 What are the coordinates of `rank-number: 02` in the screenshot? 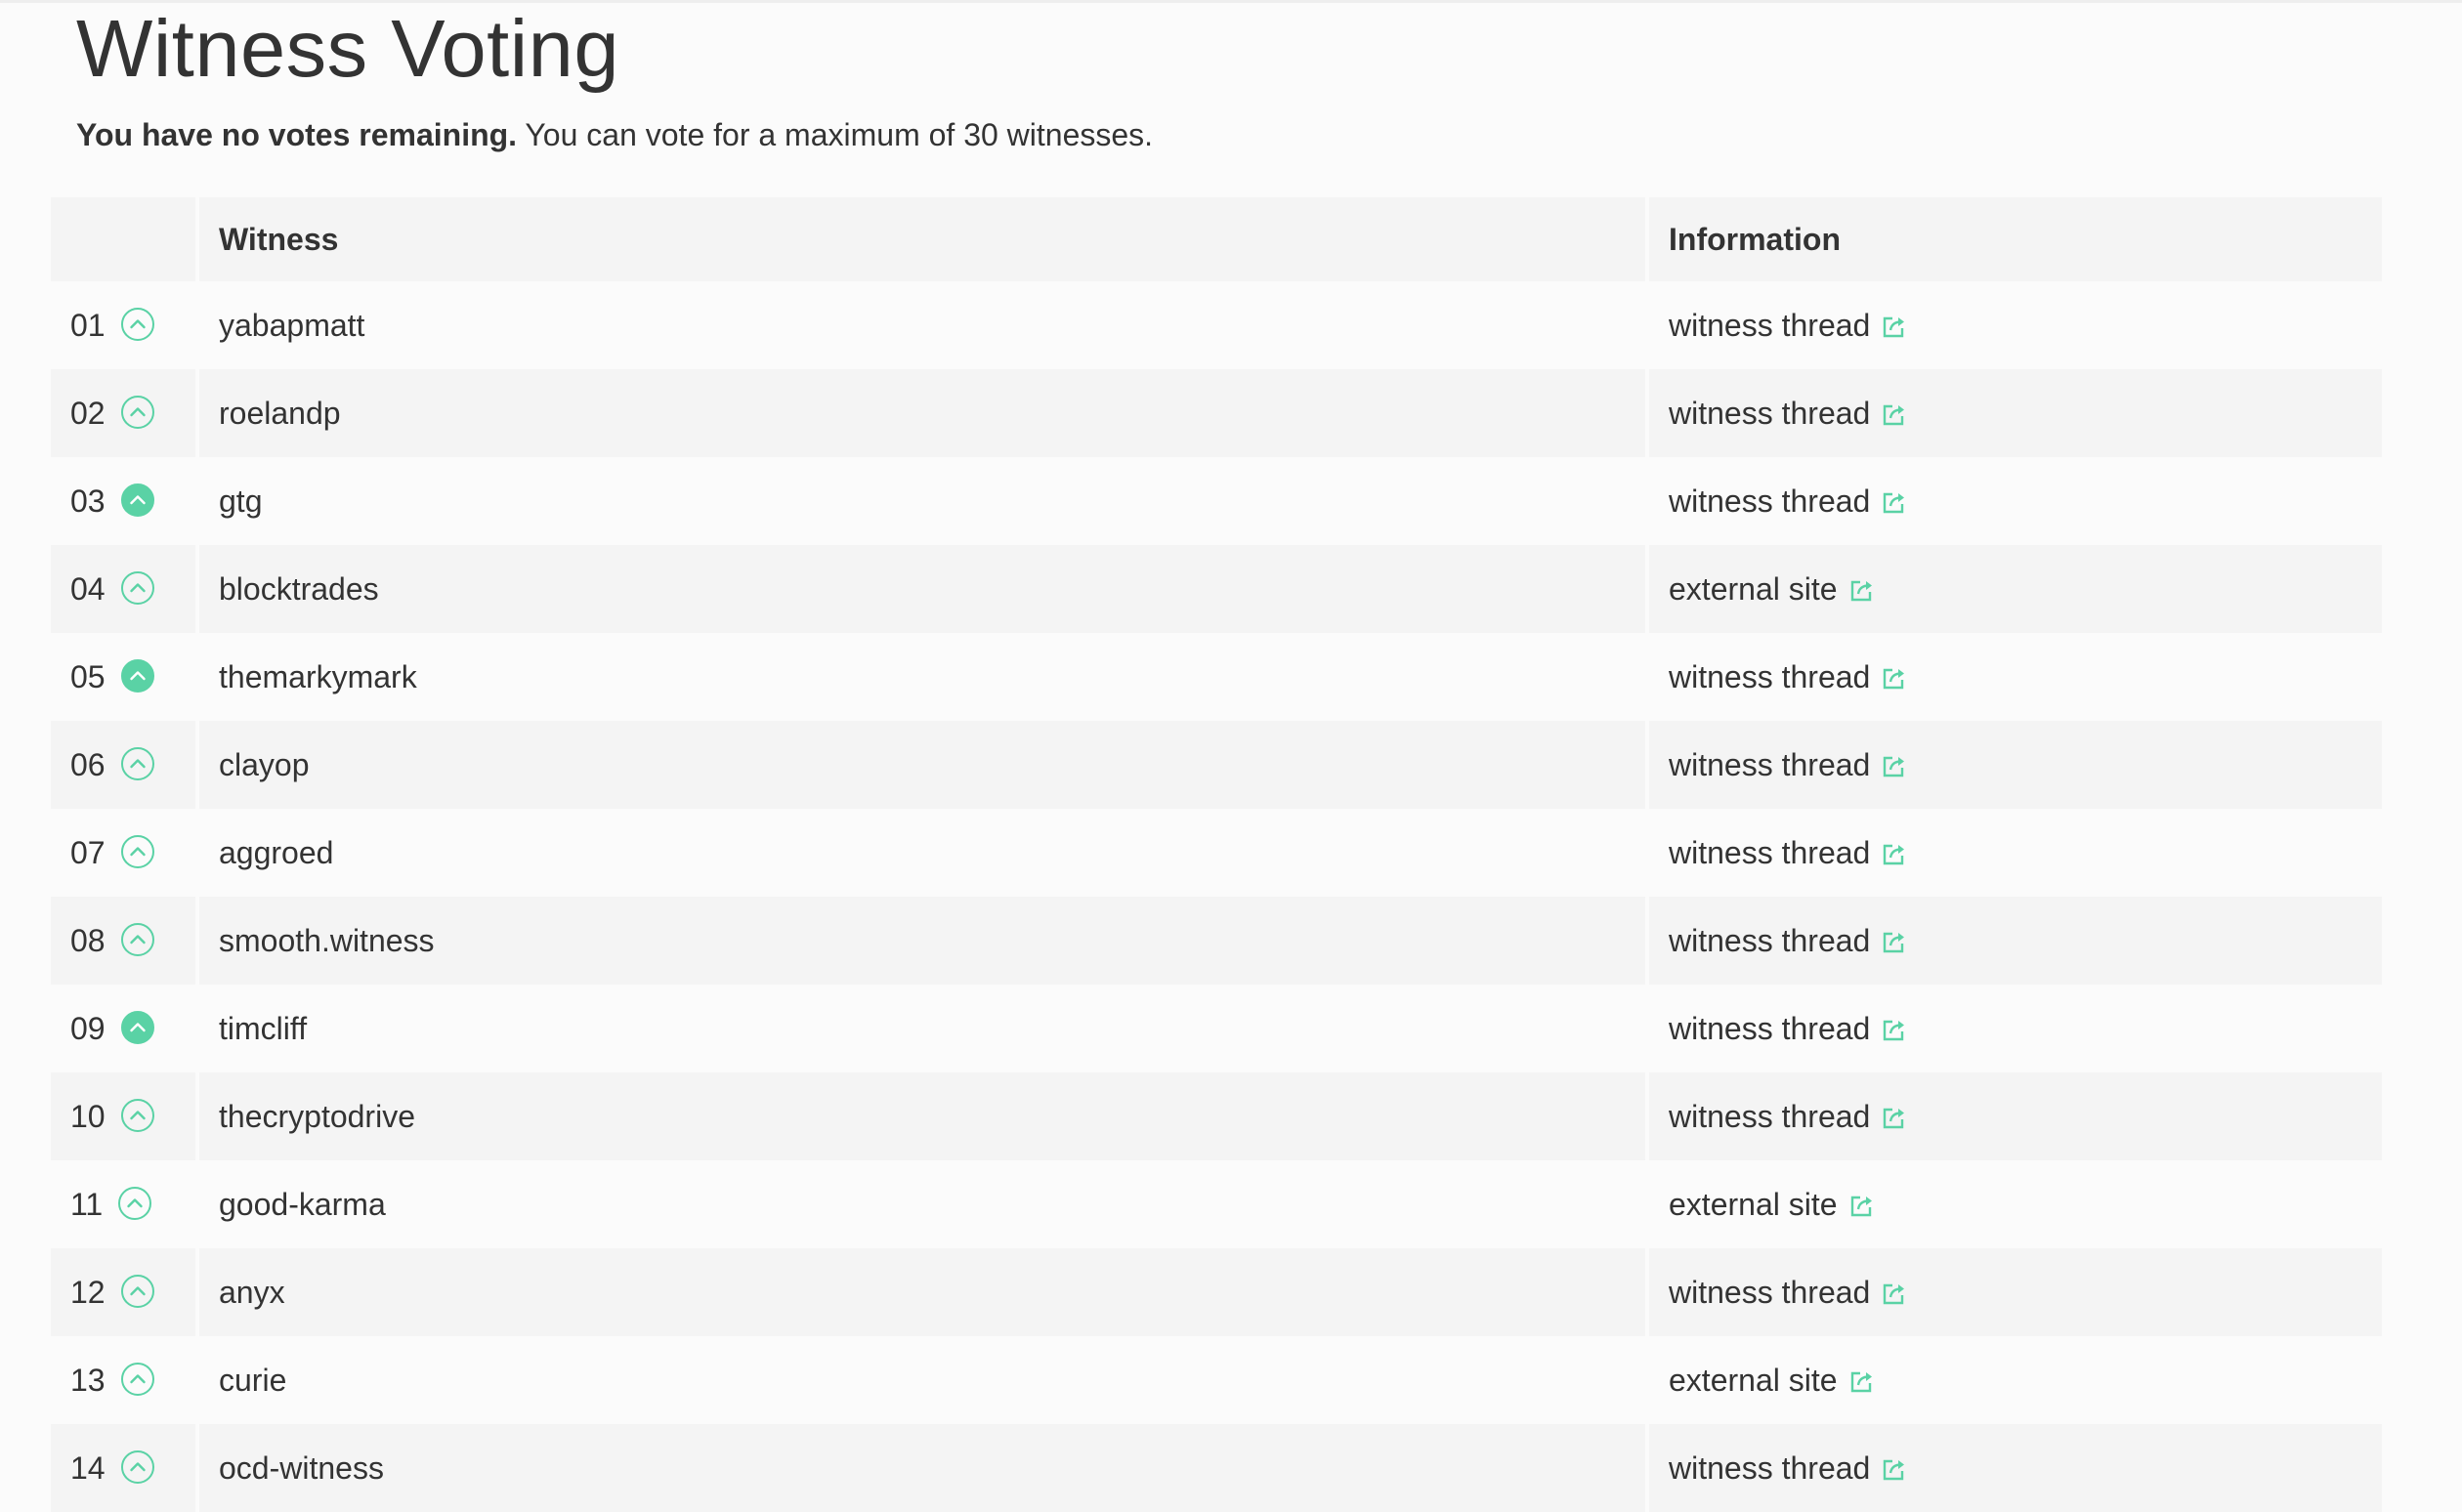 It's located at (88, 414).